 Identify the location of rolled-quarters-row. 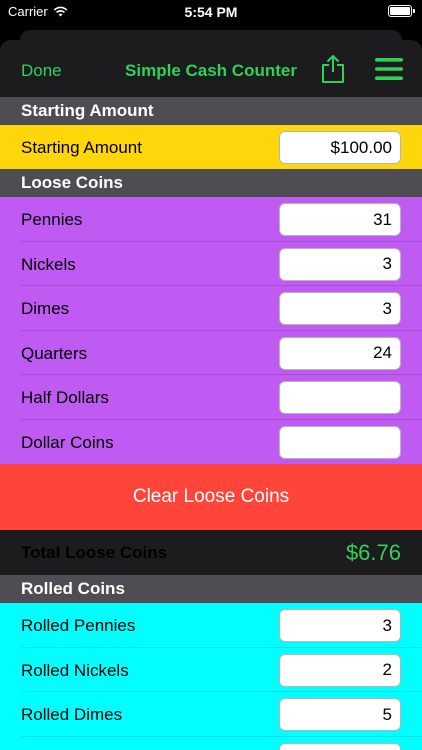
(211, 743).